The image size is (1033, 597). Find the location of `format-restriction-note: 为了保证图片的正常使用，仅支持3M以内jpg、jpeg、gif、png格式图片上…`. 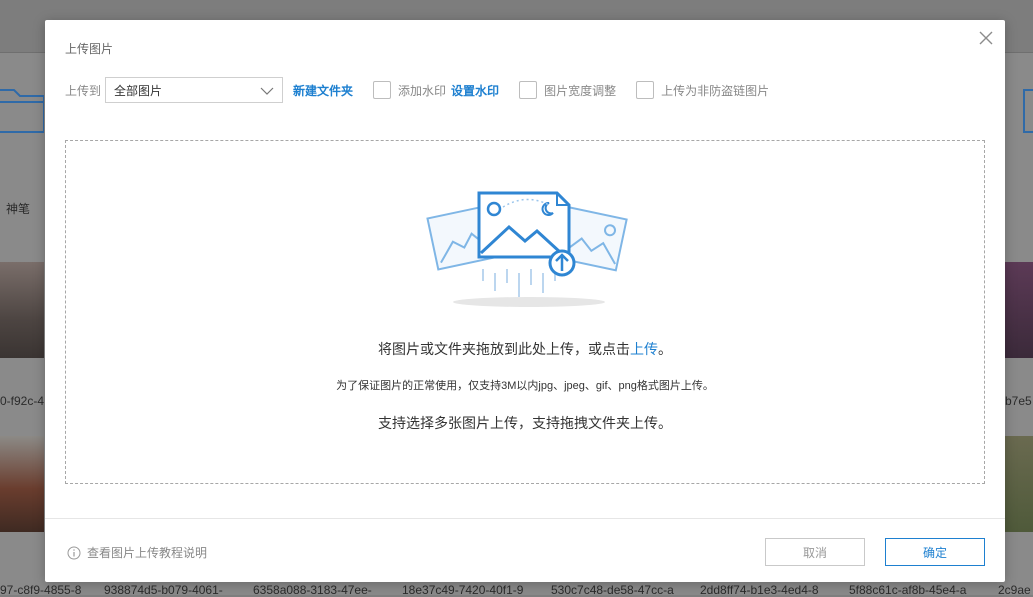

format-restriction-note: 为了保证图片的正常使用，仅支持3M以内jpg、jpeg、gif、png格式图片上… is located at coordinates (525, 386).